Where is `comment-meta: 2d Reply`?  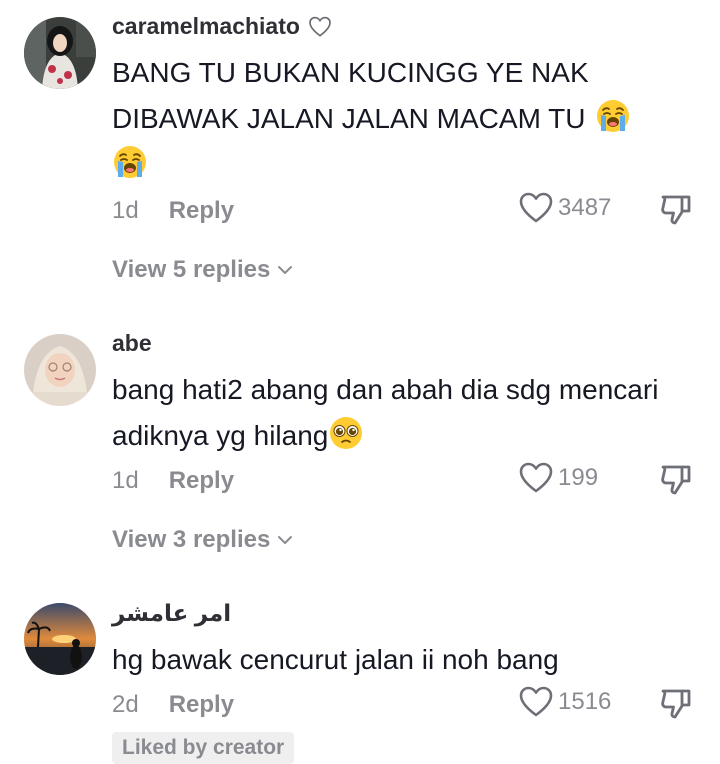
comment-meta: 2d Reply is located at coordinates (173, 705).